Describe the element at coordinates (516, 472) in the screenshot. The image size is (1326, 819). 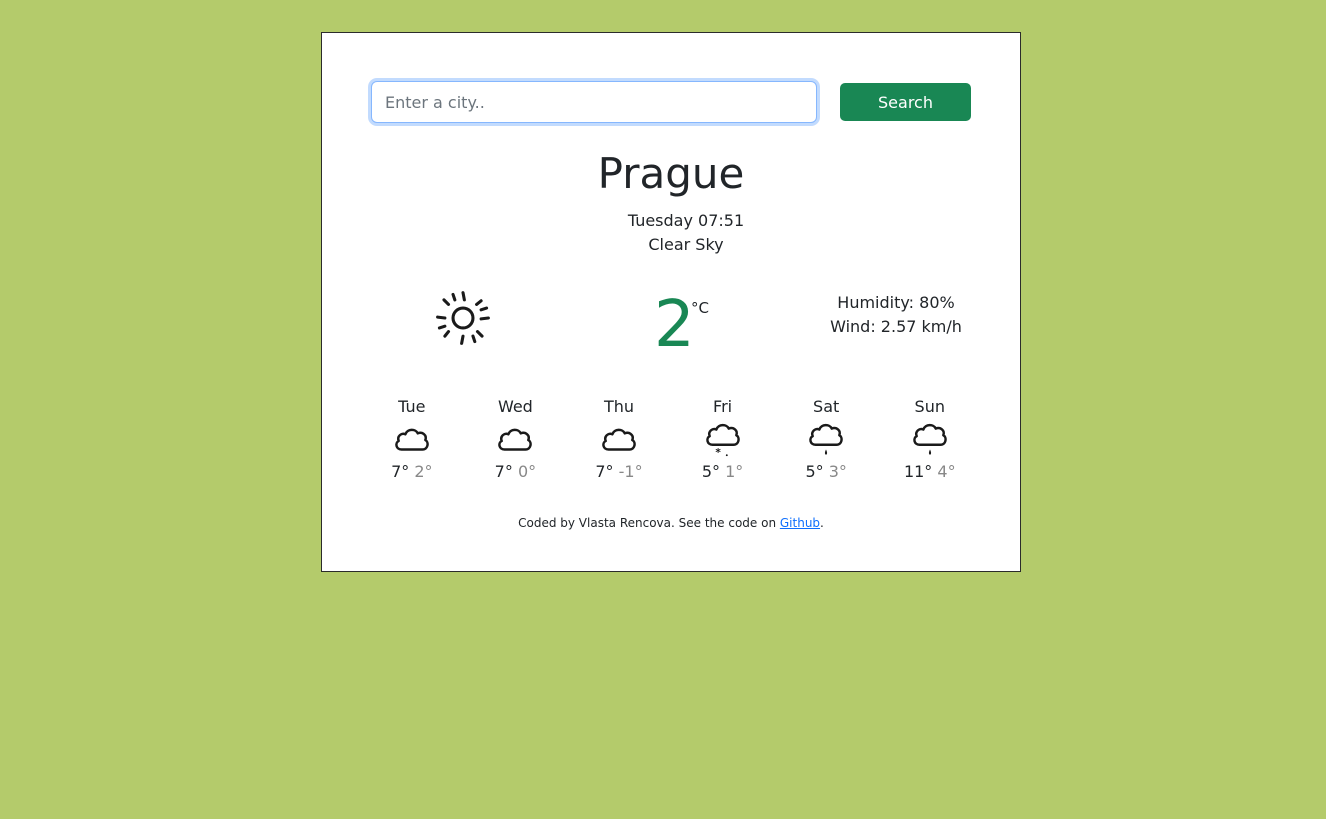
I see `forecast-temps: 7° 0°` at that location.